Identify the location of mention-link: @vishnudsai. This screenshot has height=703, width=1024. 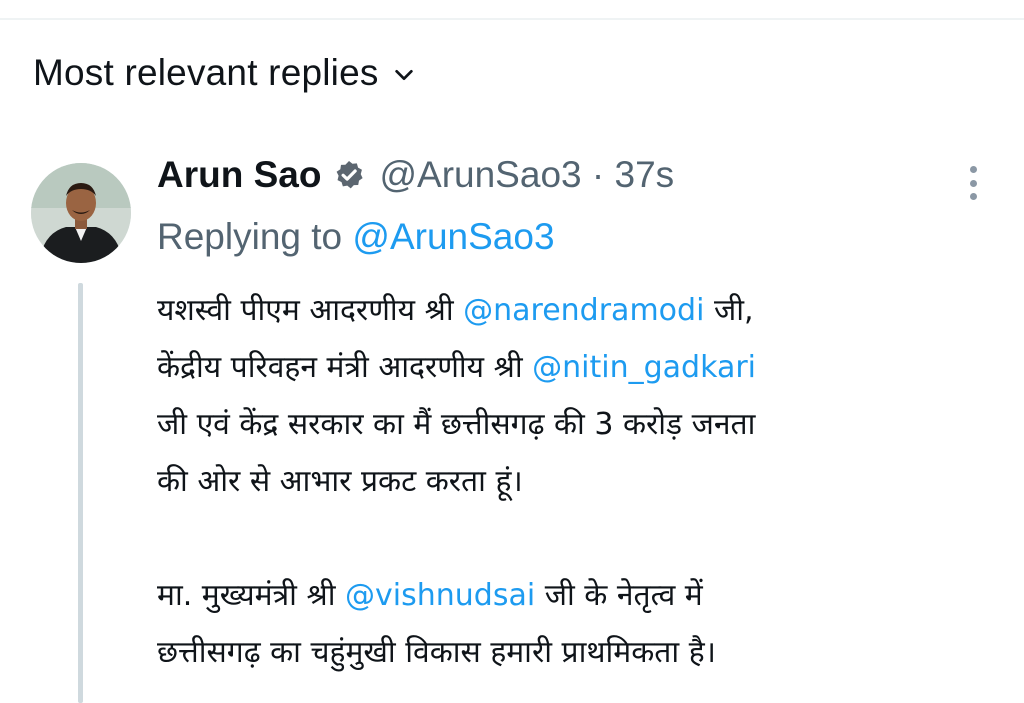
(440, 595).